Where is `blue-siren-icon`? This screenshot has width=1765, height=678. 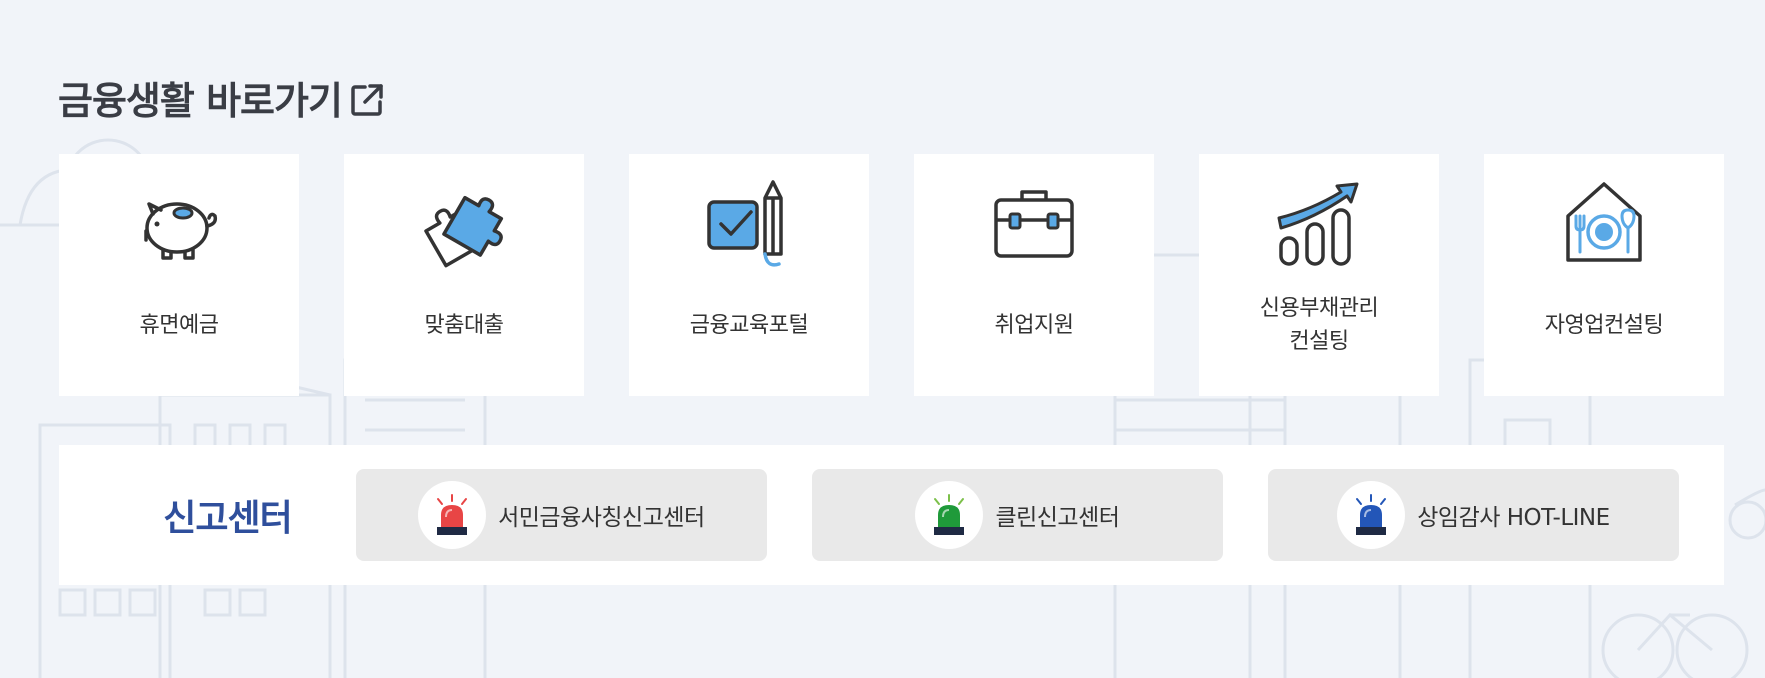 blue-siren-icon is located at coordinates (1371, 515).